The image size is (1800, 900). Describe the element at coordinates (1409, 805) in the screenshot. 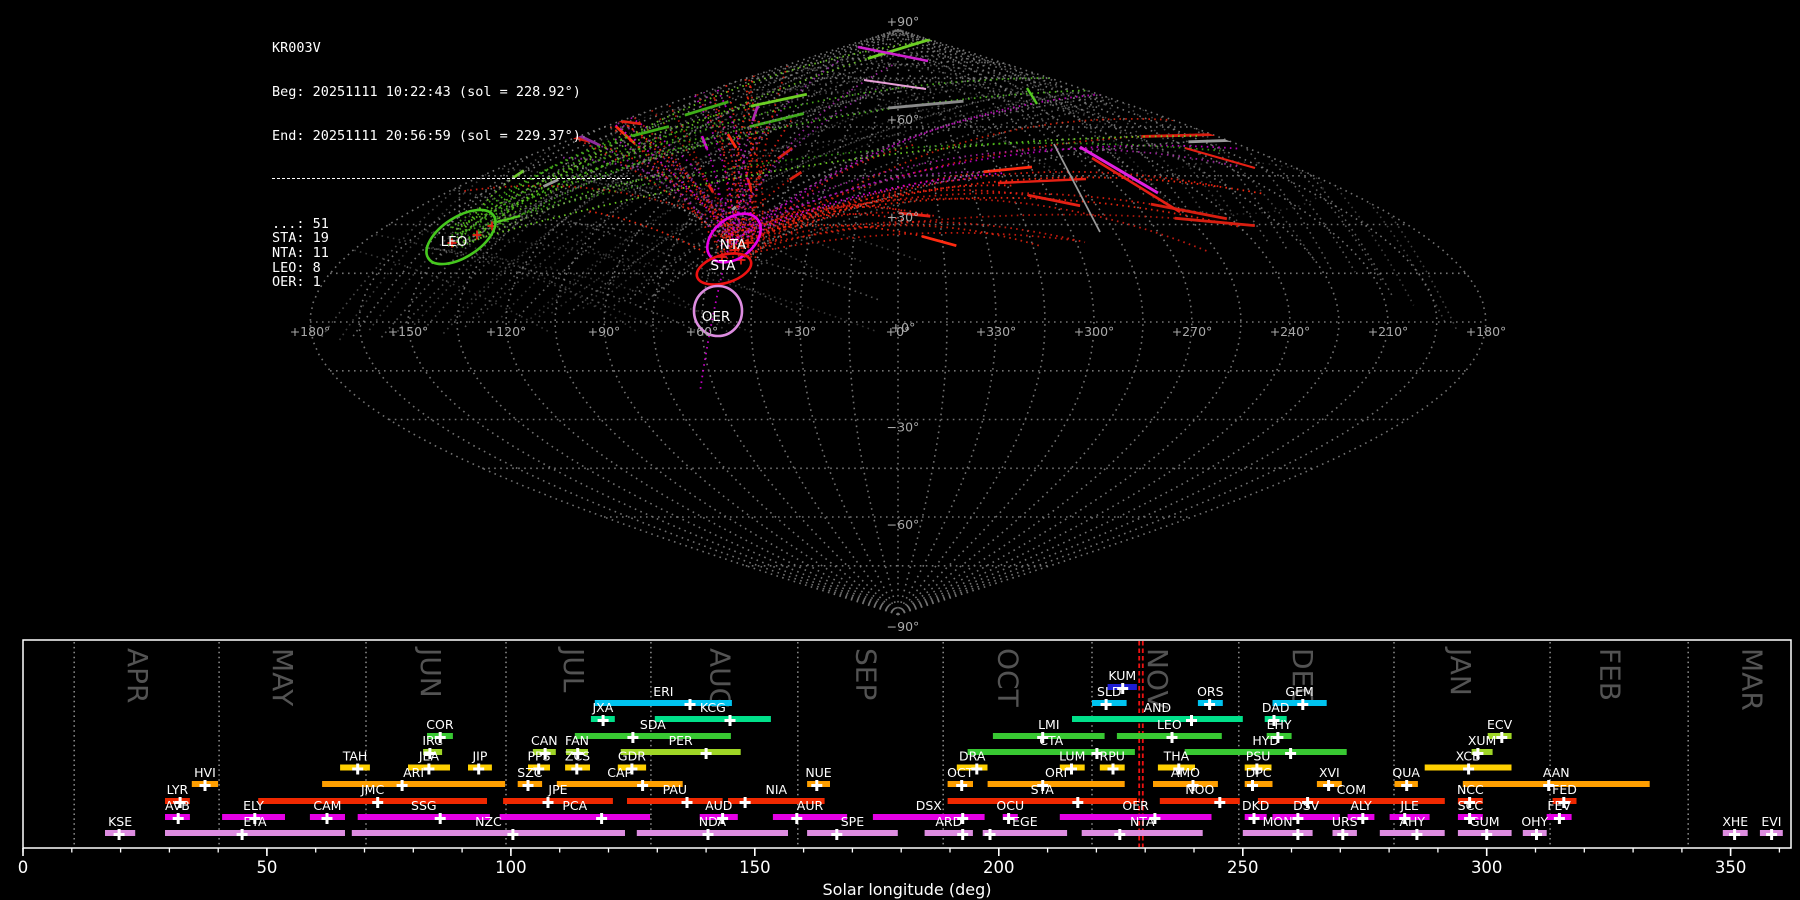

I see `shower-label-jle: JLE` at that location.